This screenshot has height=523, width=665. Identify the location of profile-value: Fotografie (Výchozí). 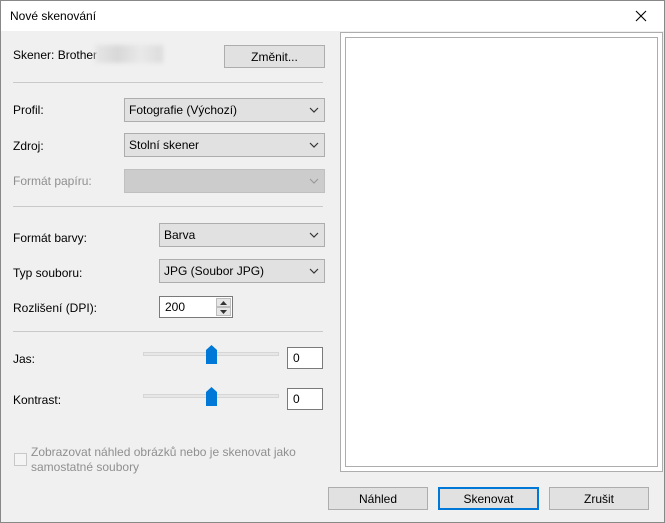
(183, 110).